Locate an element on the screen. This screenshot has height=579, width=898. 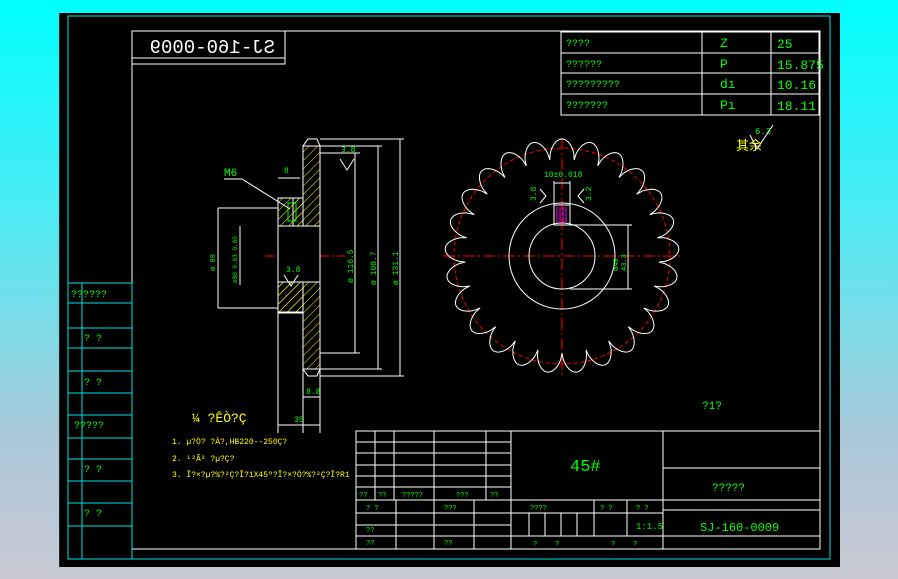
param-value: 18.11 is located at coordinates (796, 106).